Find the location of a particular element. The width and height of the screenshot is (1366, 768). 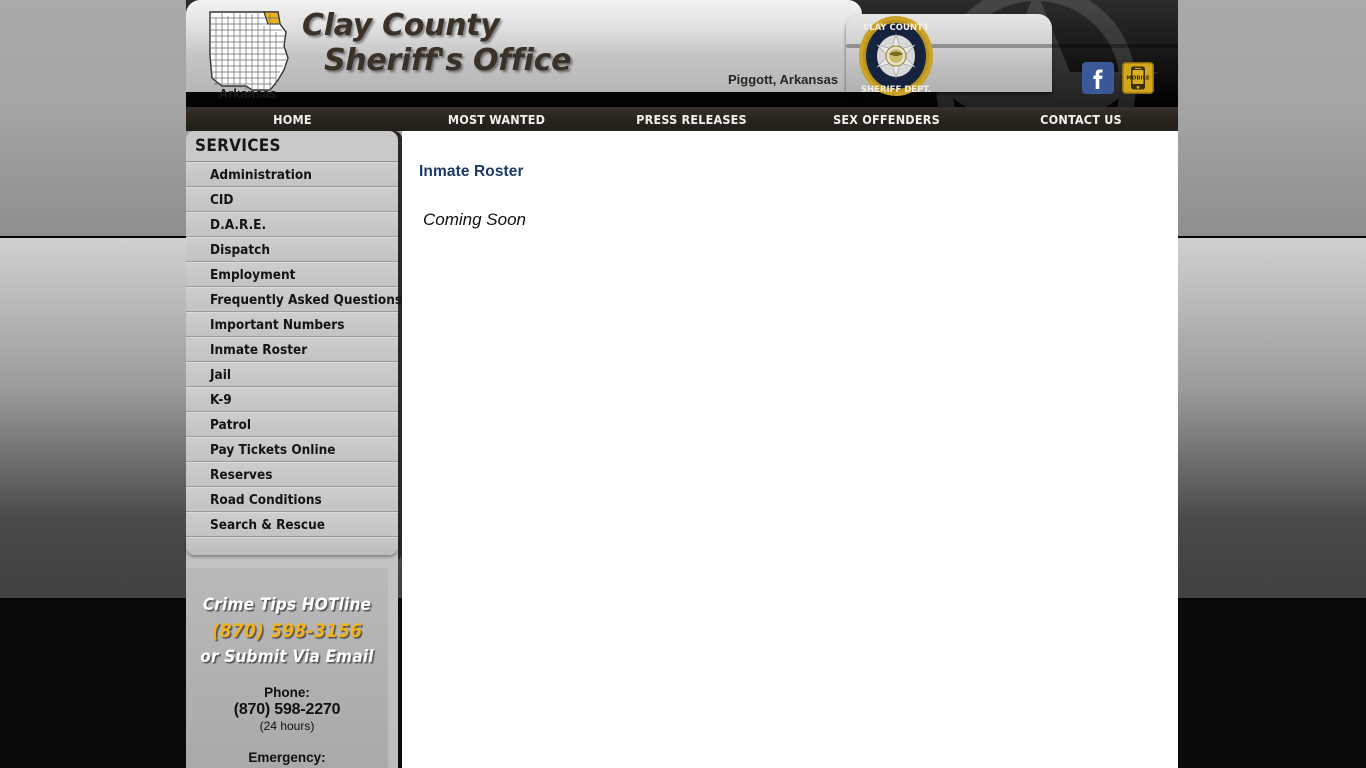

sidebar-item-dispatch: Dispatch is located at coordinates (292, 249).